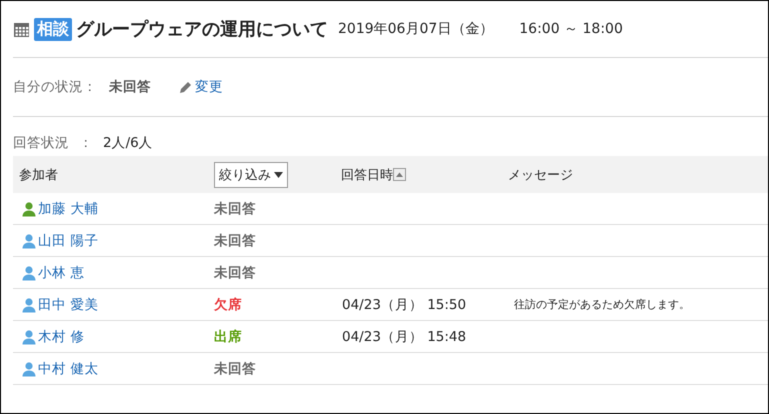 The width and height of the screenshot is (769, 414). Describe the element at coordinates (202, 29) in the screenshot. I see `event-title: グループウェアの運用について` at that location.